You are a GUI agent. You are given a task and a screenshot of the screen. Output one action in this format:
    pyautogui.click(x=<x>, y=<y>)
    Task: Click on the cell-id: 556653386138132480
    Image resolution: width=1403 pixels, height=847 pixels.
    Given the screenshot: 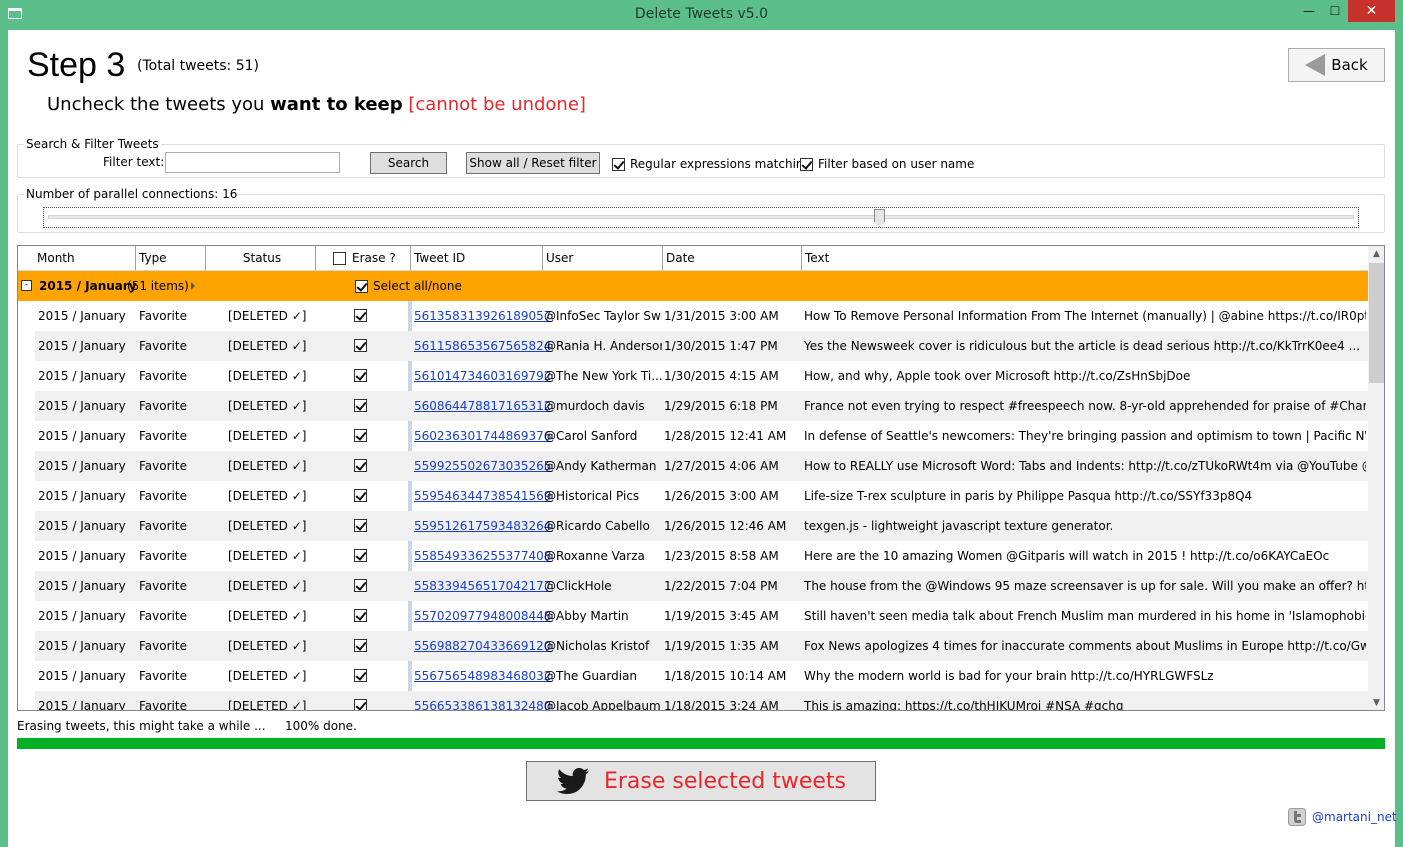 What is the action you would take?
    pyautogui.click(x=482, y=700)
    